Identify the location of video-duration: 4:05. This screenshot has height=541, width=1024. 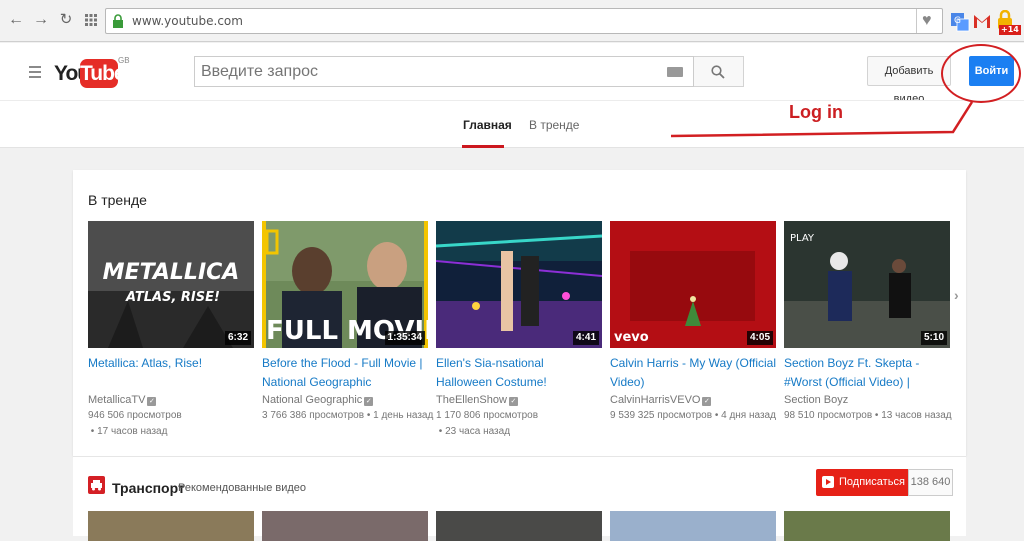
(759, 338).